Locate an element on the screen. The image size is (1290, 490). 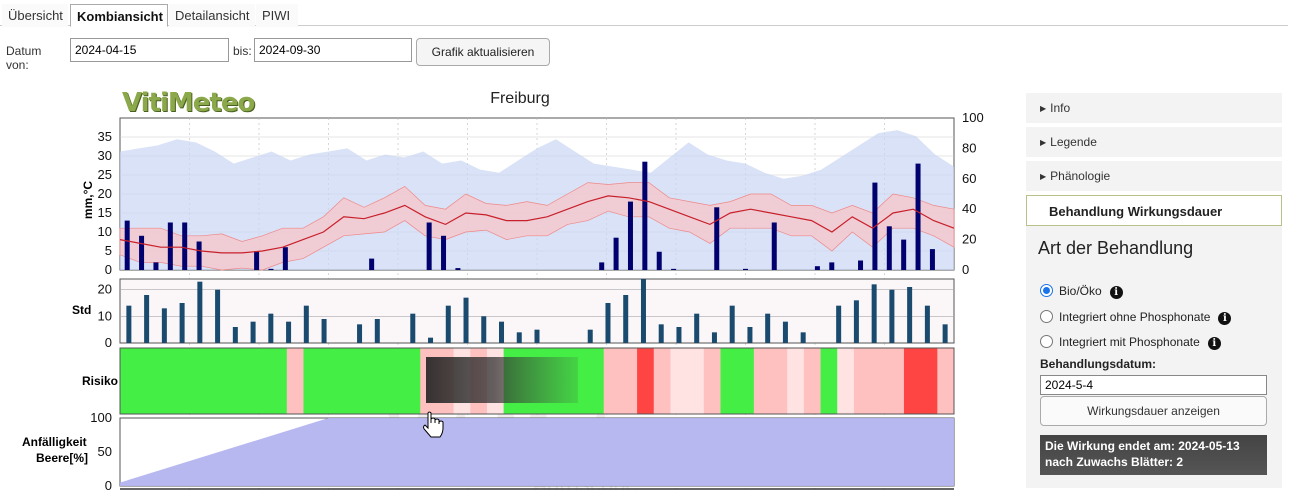
y-tick-label: 5 is located at coordinates (108, 250).